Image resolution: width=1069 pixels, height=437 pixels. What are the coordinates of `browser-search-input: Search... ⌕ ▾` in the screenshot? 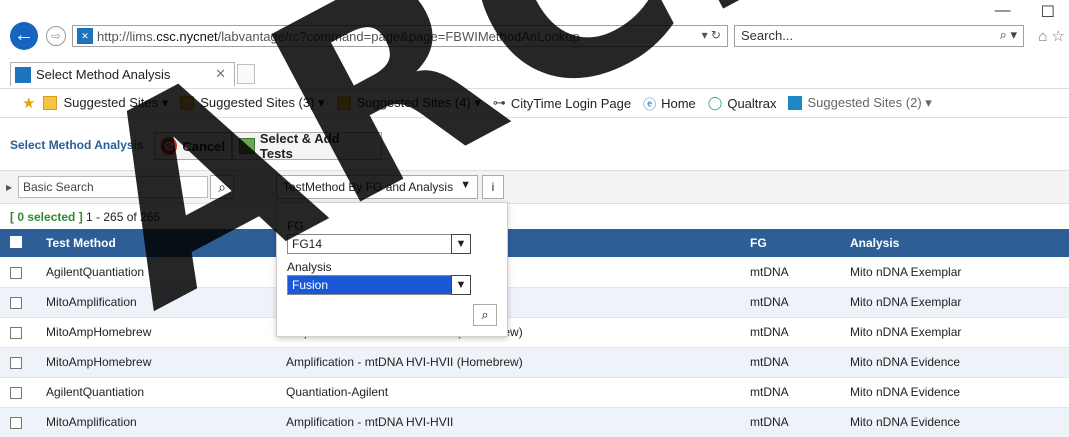 It's located at (879, 36).